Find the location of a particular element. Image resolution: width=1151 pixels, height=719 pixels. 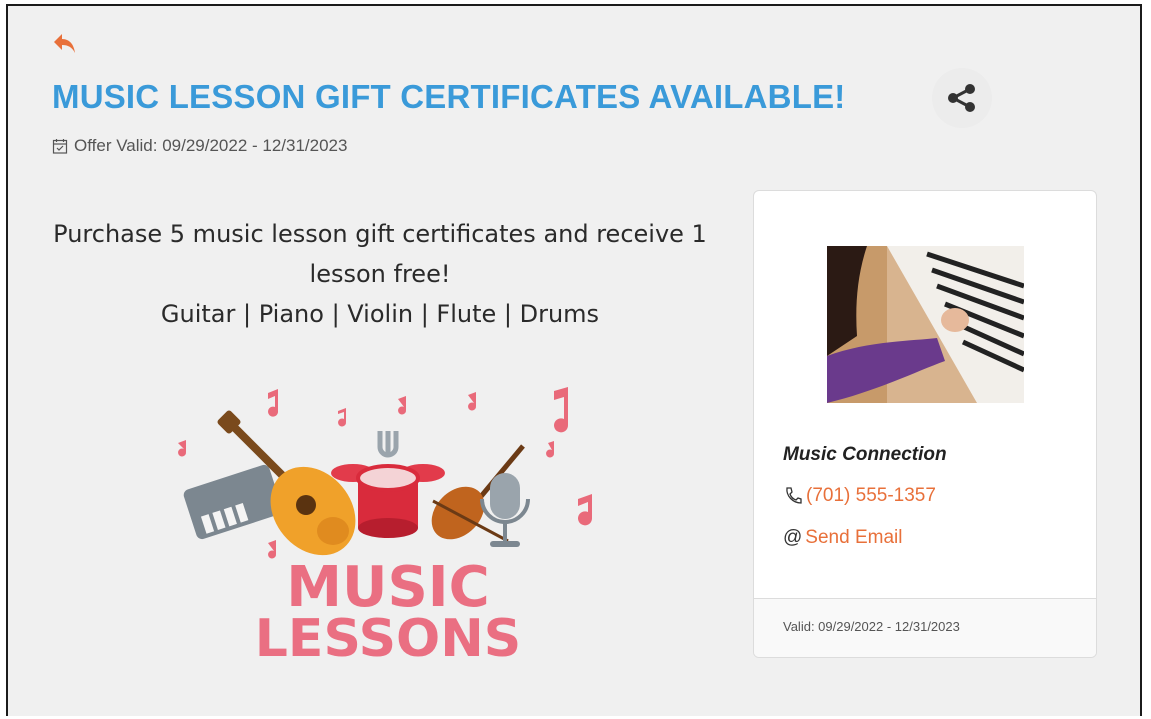

keyboard-icon is located at coordinates (233, 502).